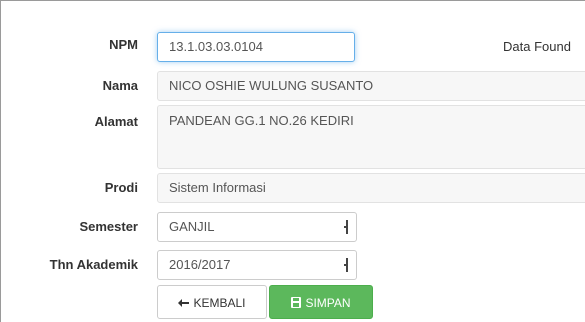  I want to click on semester-value: GANJIL, so click(192, 226).